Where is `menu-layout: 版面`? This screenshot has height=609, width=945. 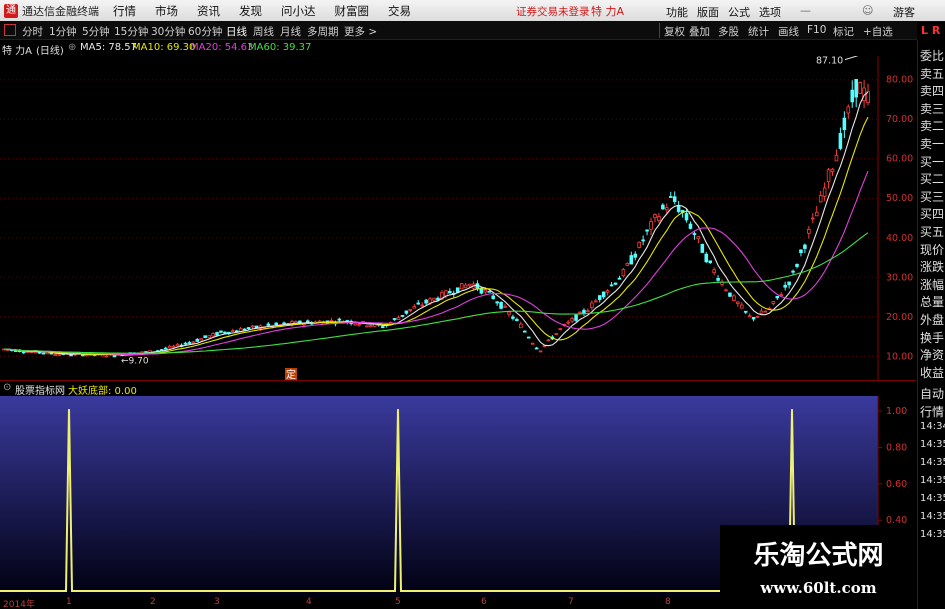
menu-layout: 版面 is located at coordinates (708, 12).